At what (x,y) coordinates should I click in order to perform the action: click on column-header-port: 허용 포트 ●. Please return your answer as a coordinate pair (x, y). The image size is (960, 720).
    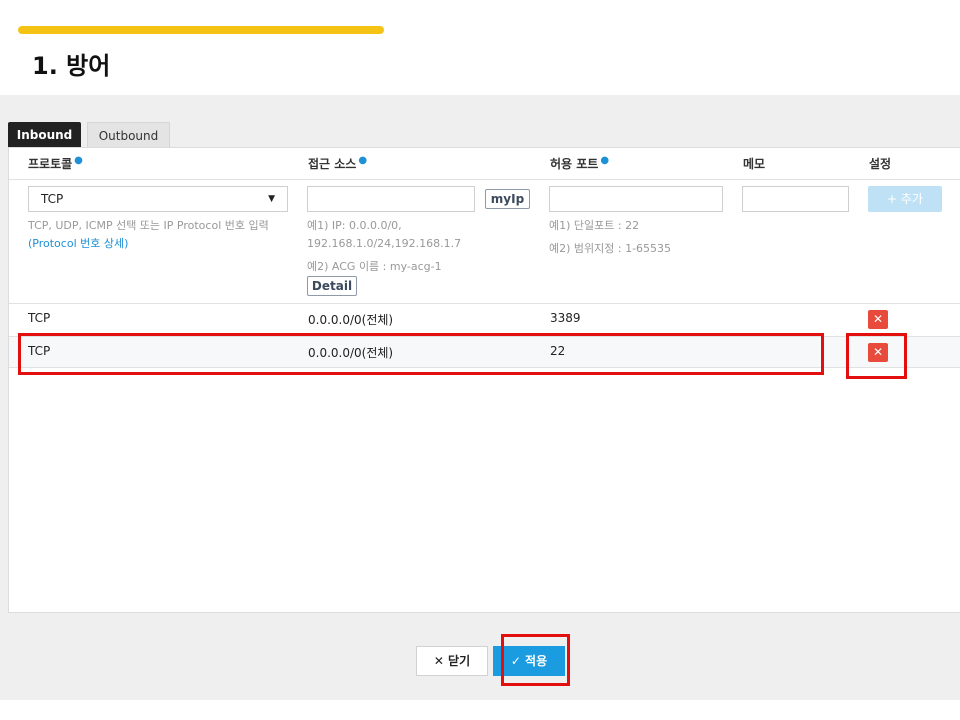
    Looking at the image, I should click on (580, 163).